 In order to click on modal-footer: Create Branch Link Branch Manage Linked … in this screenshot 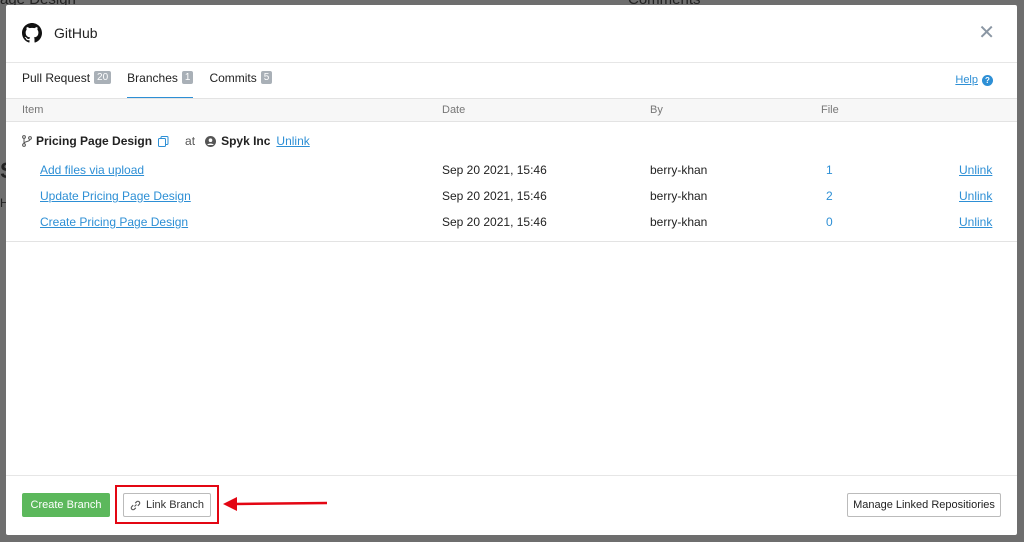, I will do `click(511, 505)`.